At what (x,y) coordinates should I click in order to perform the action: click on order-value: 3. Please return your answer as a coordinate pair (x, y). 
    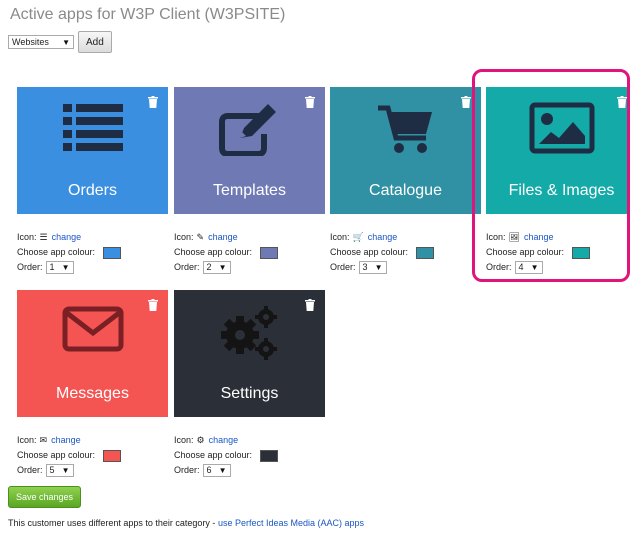
    Looking at the image, I should click on (365, 267).